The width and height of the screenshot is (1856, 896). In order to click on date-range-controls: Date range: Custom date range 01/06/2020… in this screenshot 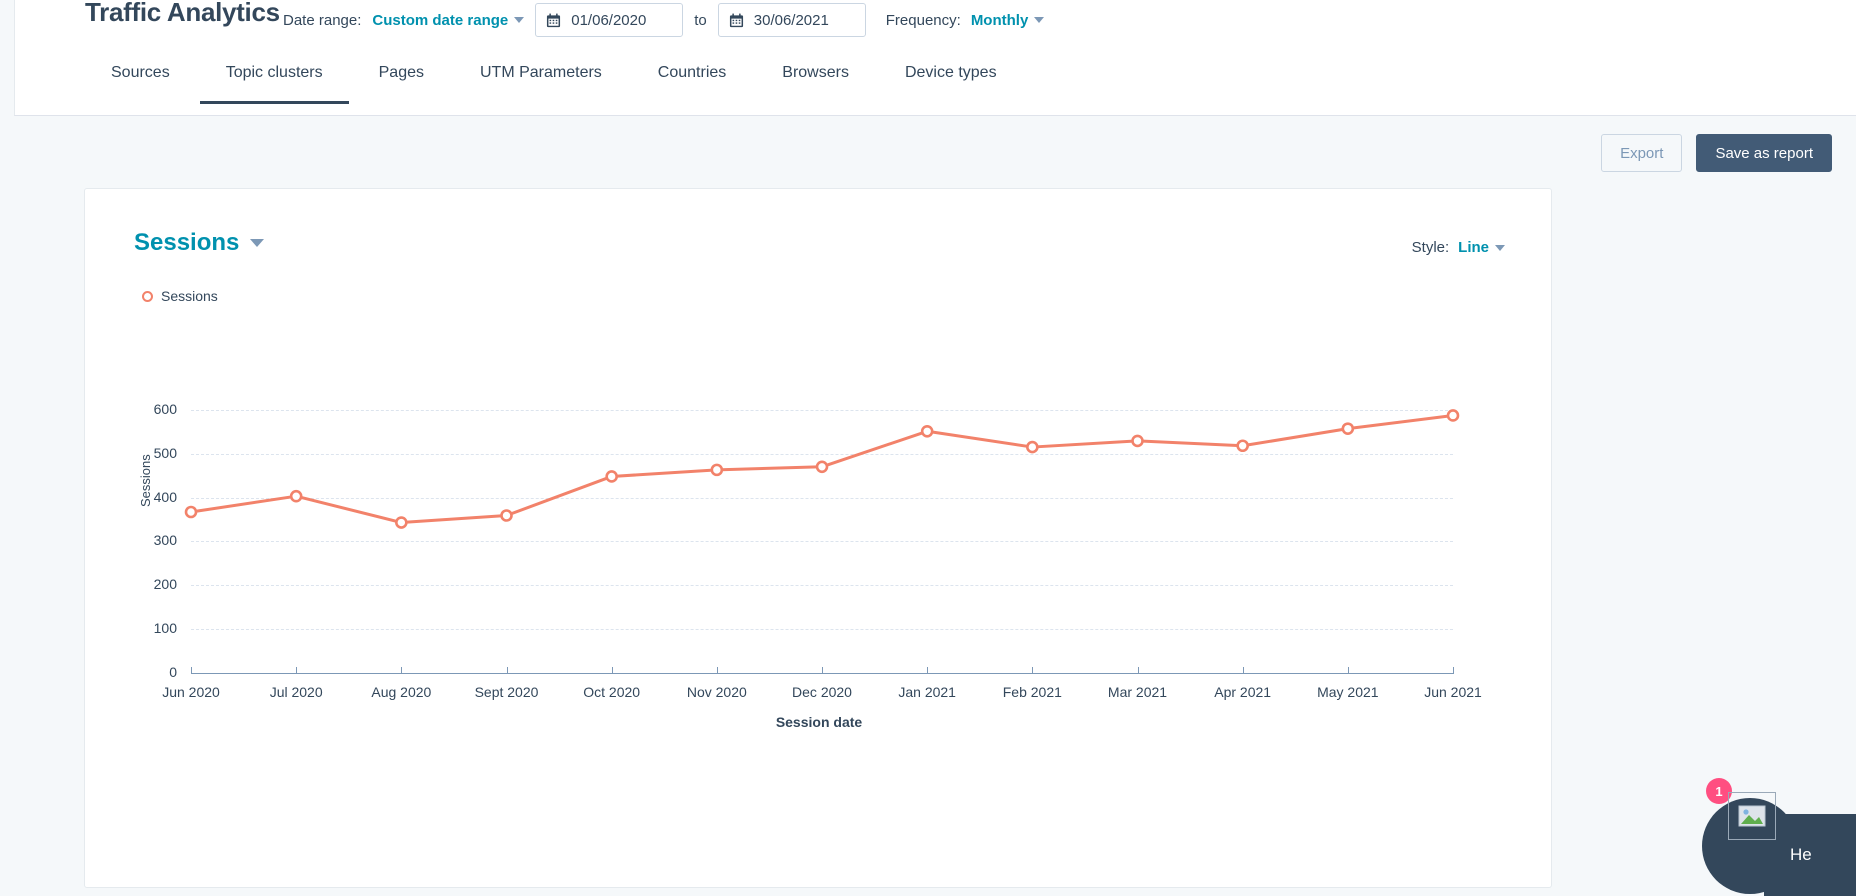, I will do `click(663, 20)`.